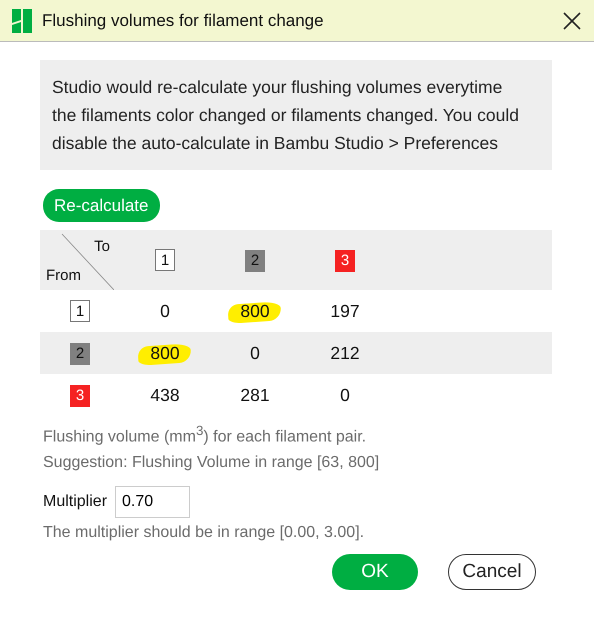 This screenshot has height=629, width=594. Describe the element at coordinates (205, 435) in the screenshot. I see `flushing-volume-note: Flushing volume (mm$^{3}$) for each filament pair.` at that location.